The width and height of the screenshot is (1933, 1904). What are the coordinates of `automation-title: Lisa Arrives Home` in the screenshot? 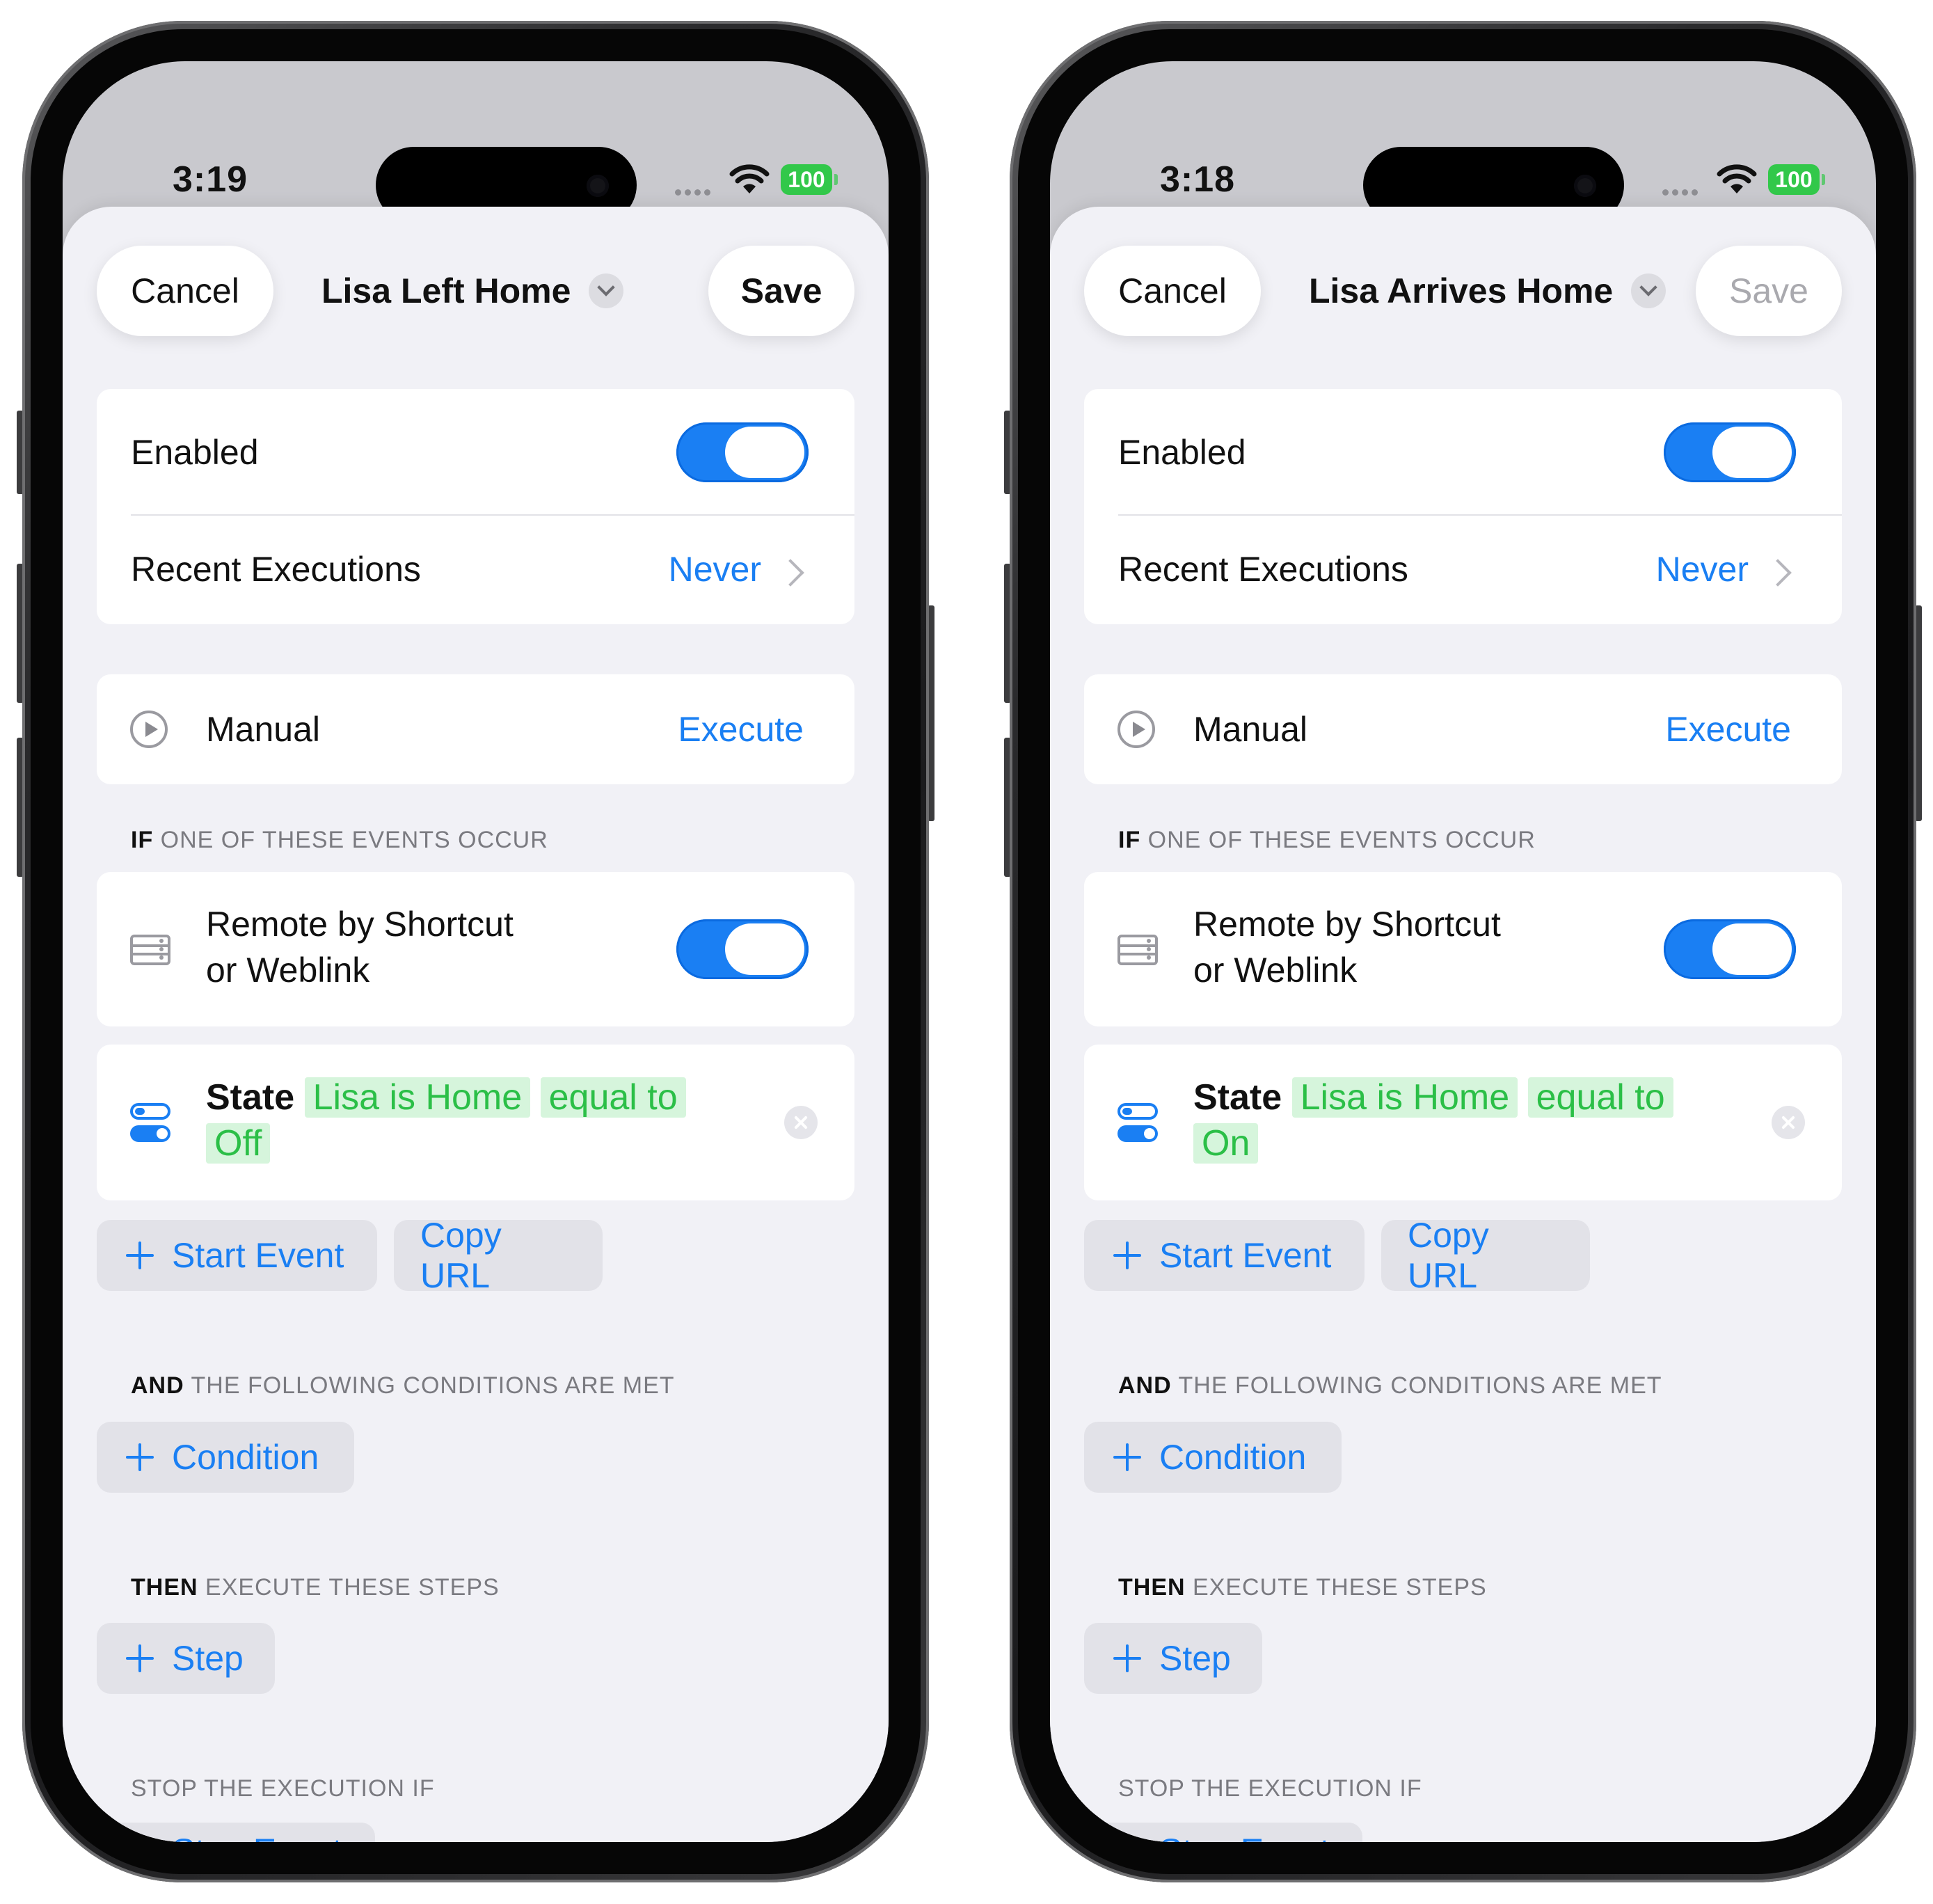 It's located at (1487, 291).